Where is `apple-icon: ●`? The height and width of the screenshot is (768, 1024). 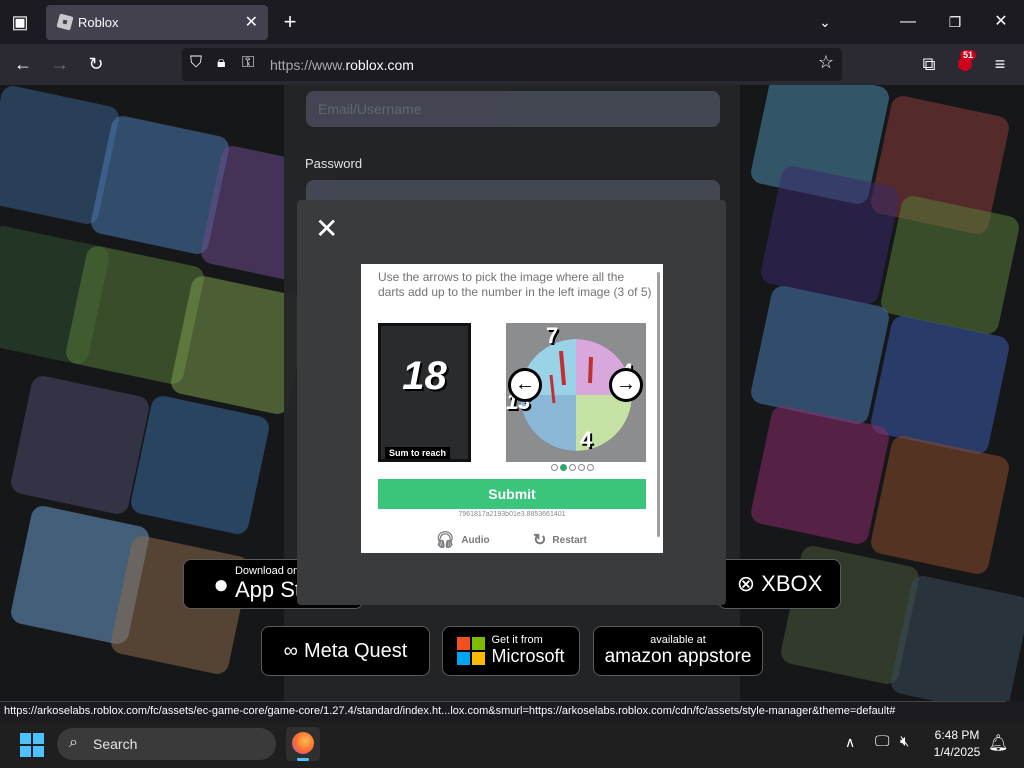 apple-icon: ● is located at coordinates (221, 583).